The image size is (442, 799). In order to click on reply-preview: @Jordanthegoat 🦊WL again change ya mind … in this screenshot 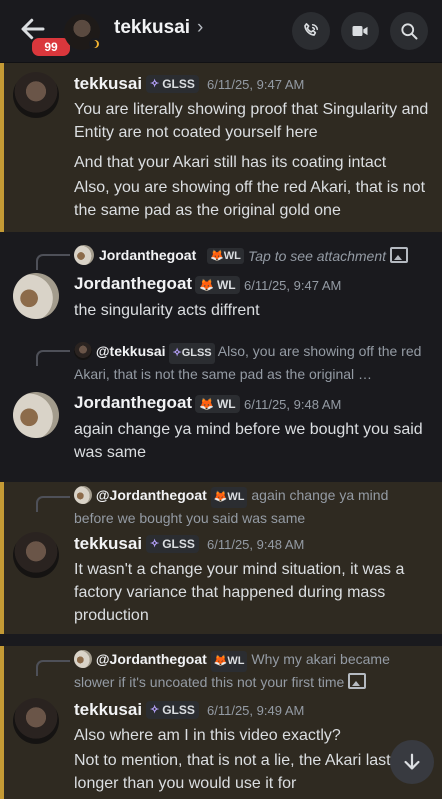, I will do `click(252, 507)`.